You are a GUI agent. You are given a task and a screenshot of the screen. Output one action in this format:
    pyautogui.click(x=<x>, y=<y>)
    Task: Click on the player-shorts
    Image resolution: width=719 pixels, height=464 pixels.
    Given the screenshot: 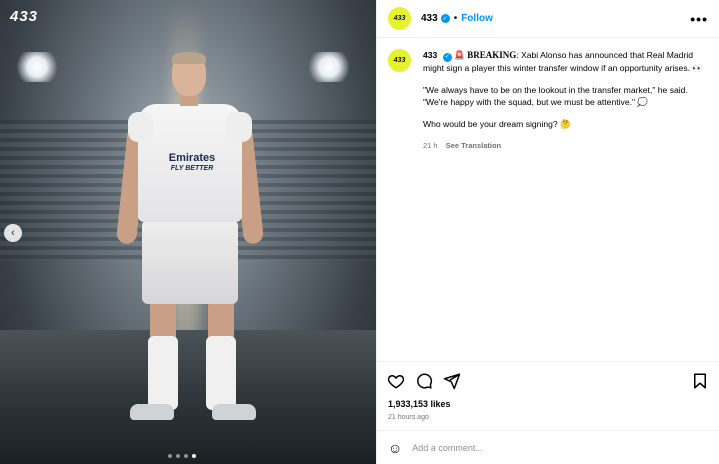 What is the action you would take?
    pyautogui.click(x=190, y=262)
    